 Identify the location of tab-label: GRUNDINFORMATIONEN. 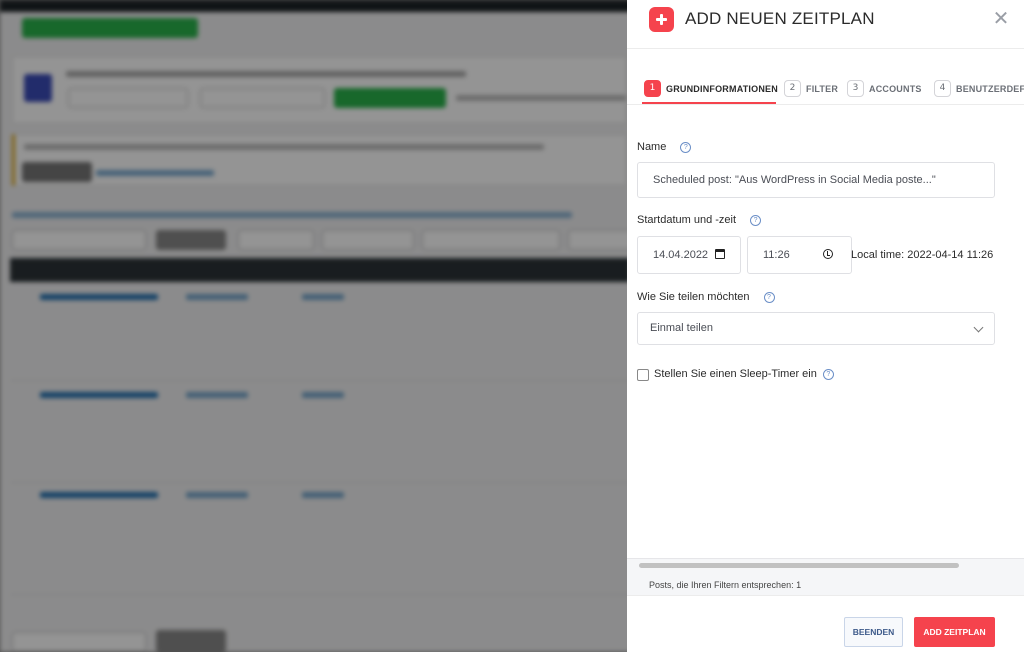
(722, 88).